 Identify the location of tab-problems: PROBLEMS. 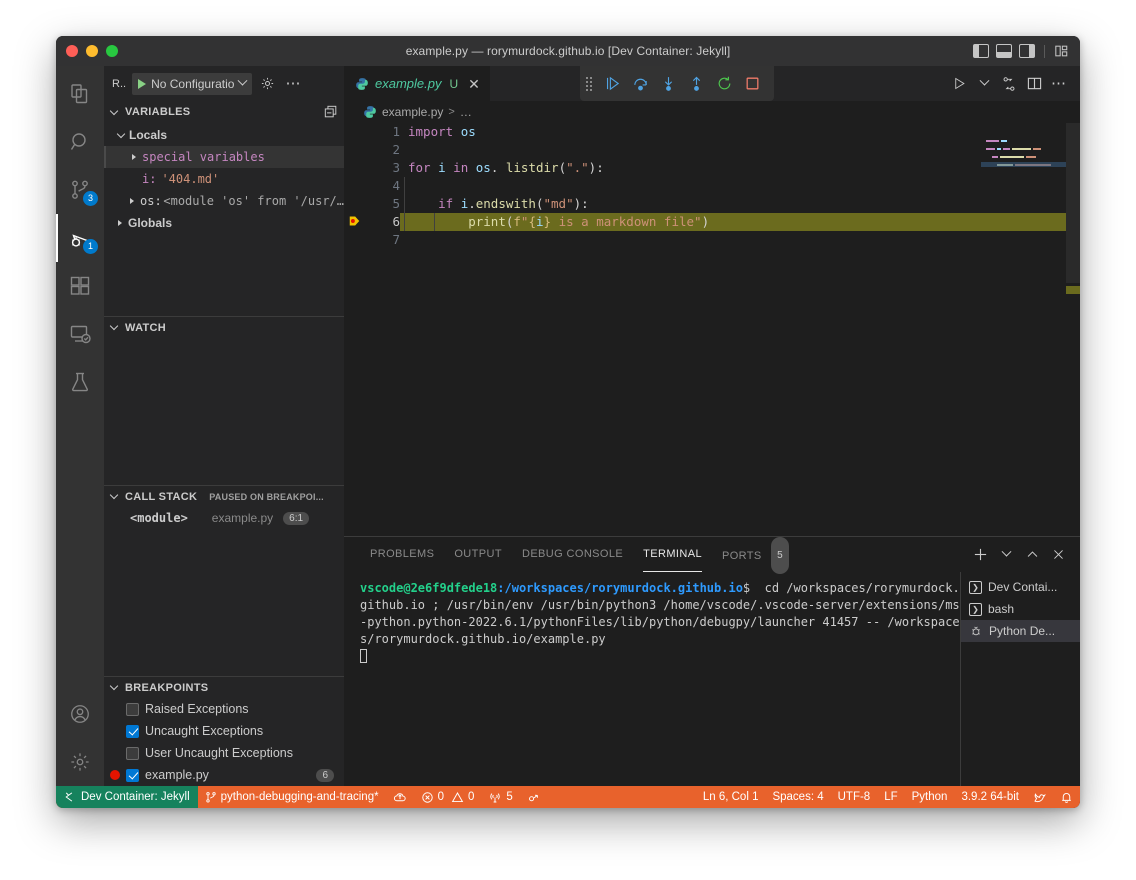
(402, 554).